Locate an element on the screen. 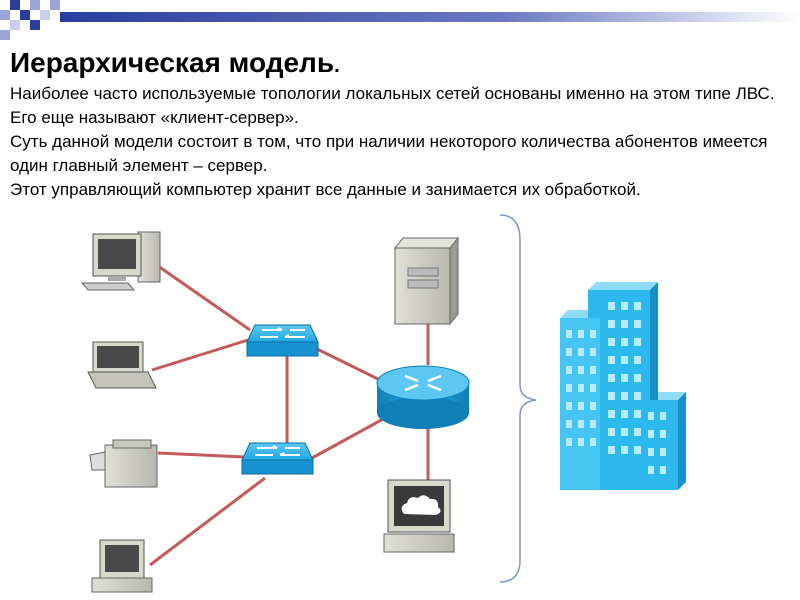 This screenshot has width=800, height=600. building-icon is located at coordinates (623, 386).